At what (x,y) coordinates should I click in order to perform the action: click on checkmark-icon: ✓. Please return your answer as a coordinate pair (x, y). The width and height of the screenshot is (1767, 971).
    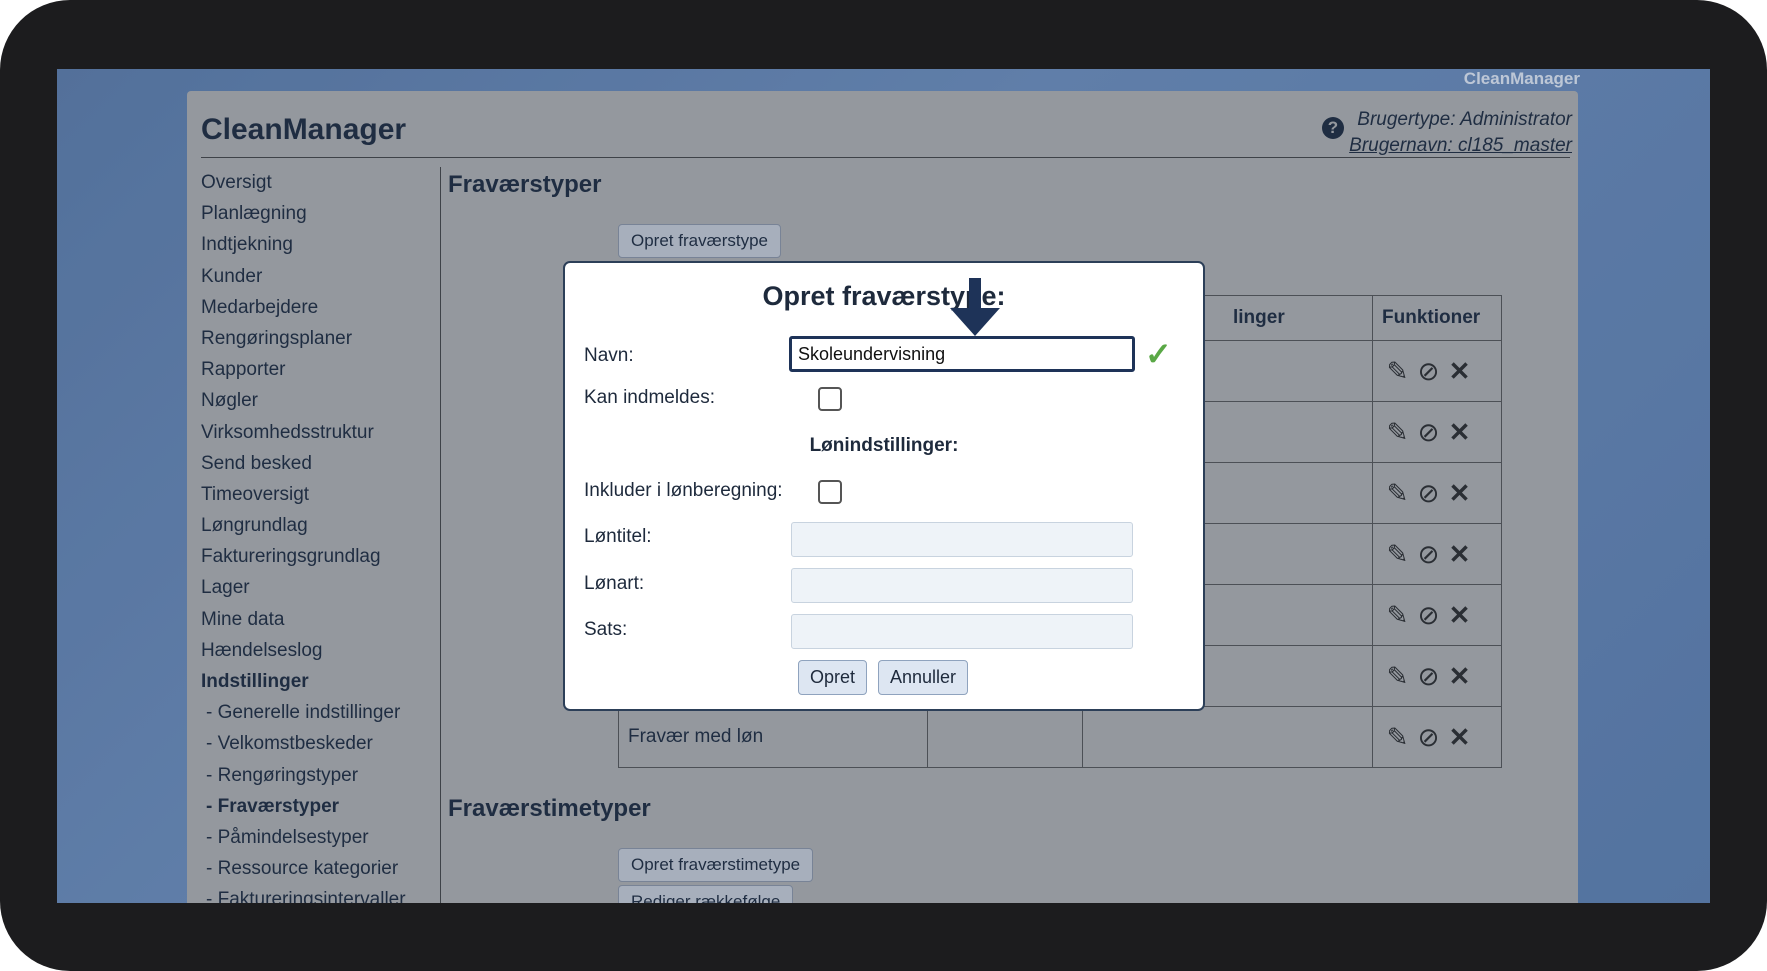
    Looking at the image, I should click on (1158, 354).